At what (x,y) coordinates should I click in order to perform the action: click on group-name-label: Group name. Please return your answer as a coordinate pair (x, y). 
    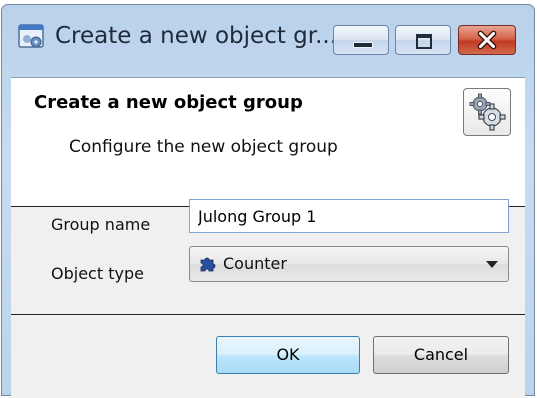
    Looking at the image, I should click on (101, 224).